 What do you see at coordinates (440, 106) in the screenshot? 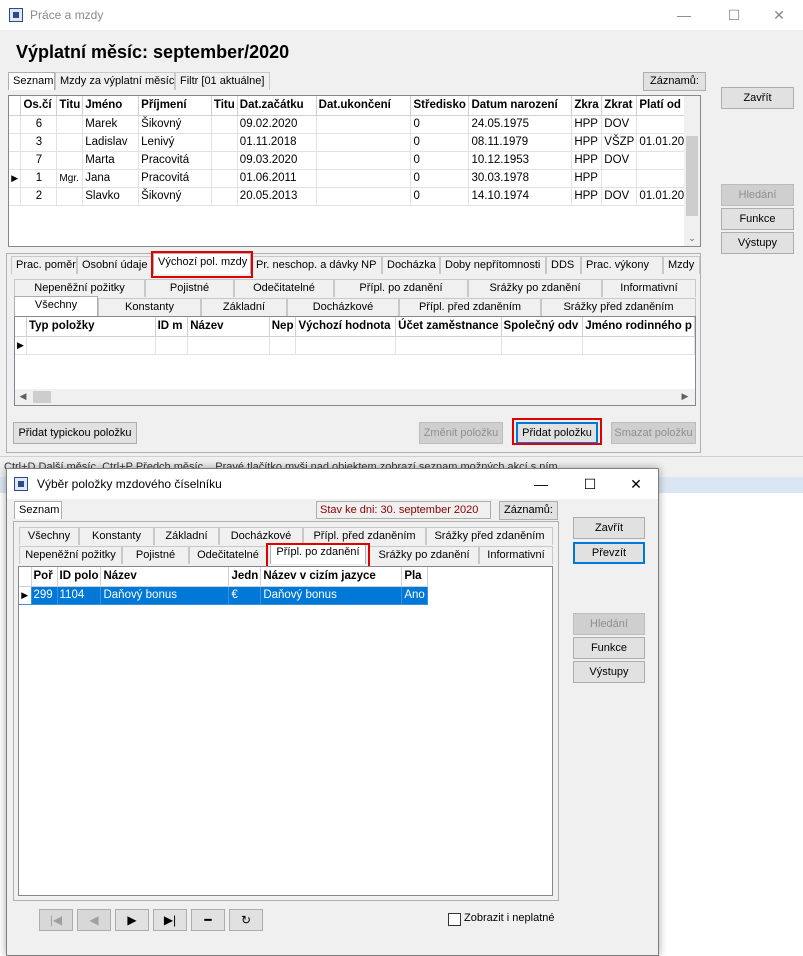
I see `col-header: Středisko` at bounding box center [440, 106].